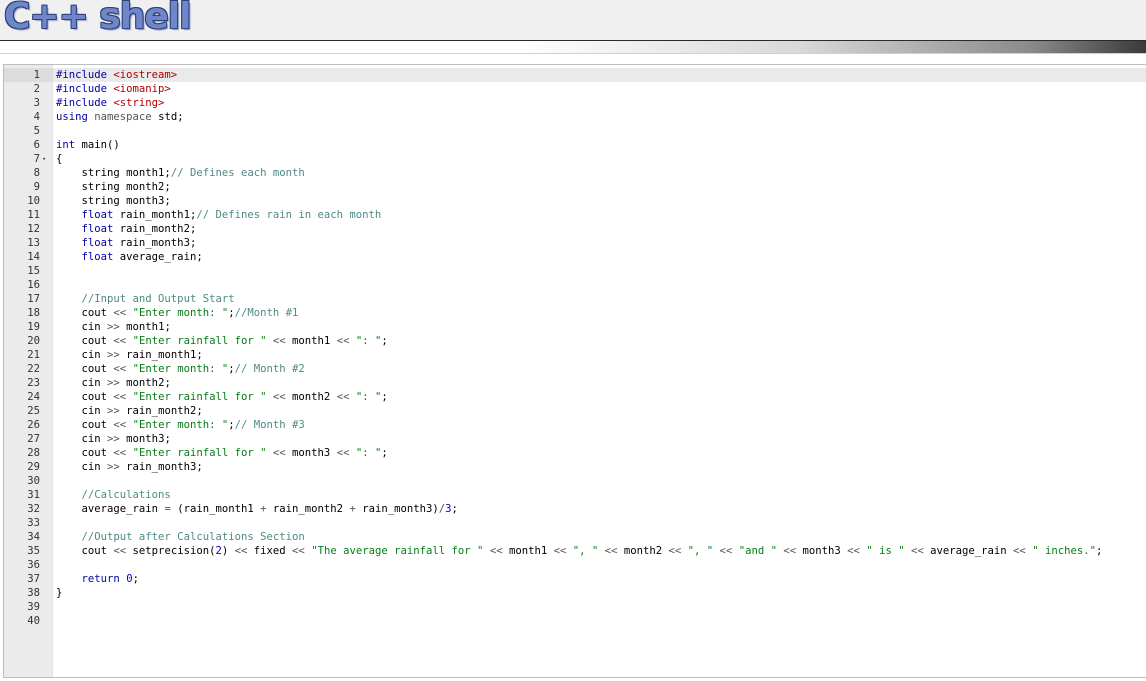 This screenshot has width=1146, height=681. What do you see at coordinates (33, 411) in the screenshot?
I see `line-number: 25` at bounding box center [33, 411].